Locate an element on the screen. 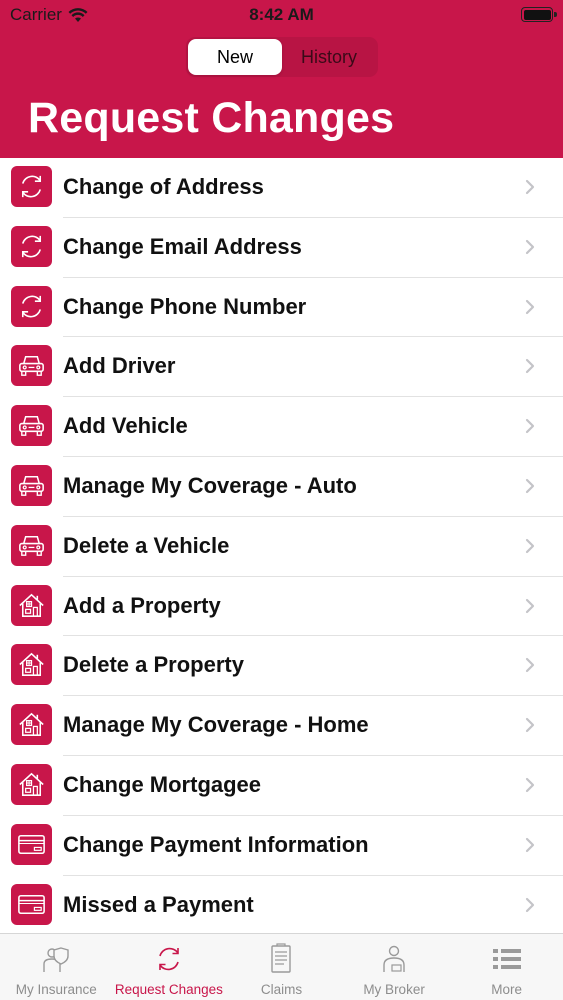 Image resolution: width=563 pixels, height=1000 pixels. tab-request-changes: Request Changes is located at coordinates (169, 967).